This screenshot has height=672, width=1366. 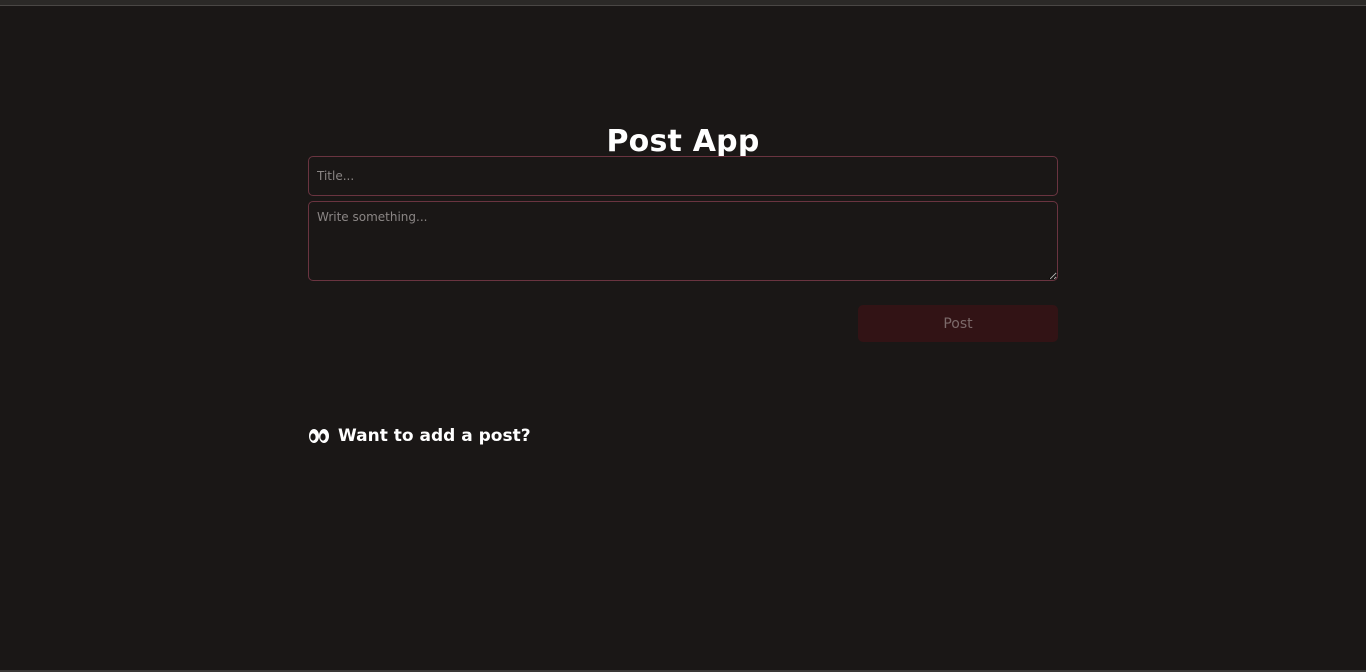 I want to click on empty-state-message: Want to add a post?, so click(x=434, y=436).